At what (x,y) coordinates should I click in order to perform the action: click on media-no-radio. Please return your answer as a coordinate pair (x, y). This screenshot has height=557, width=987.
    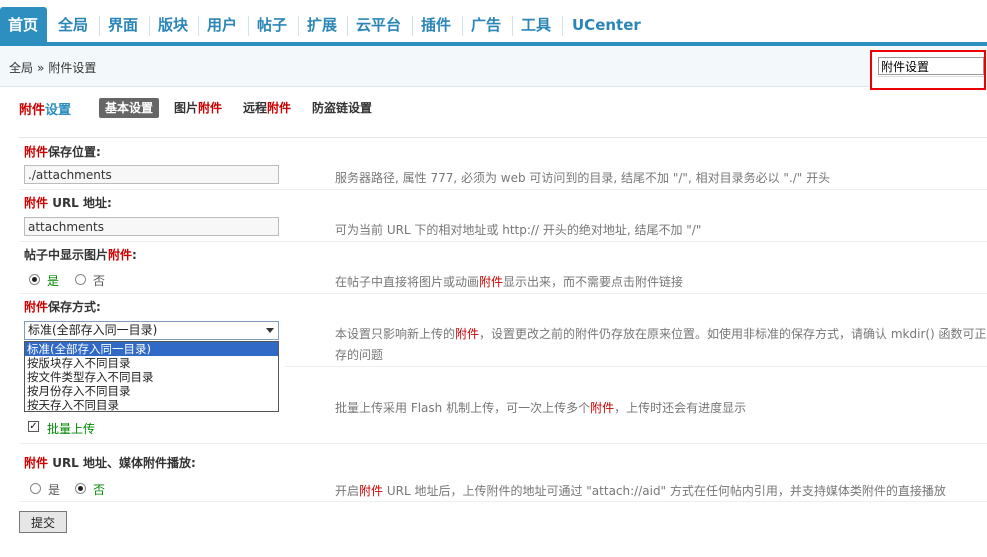
    Looking at the image, I should click on (80, 488).